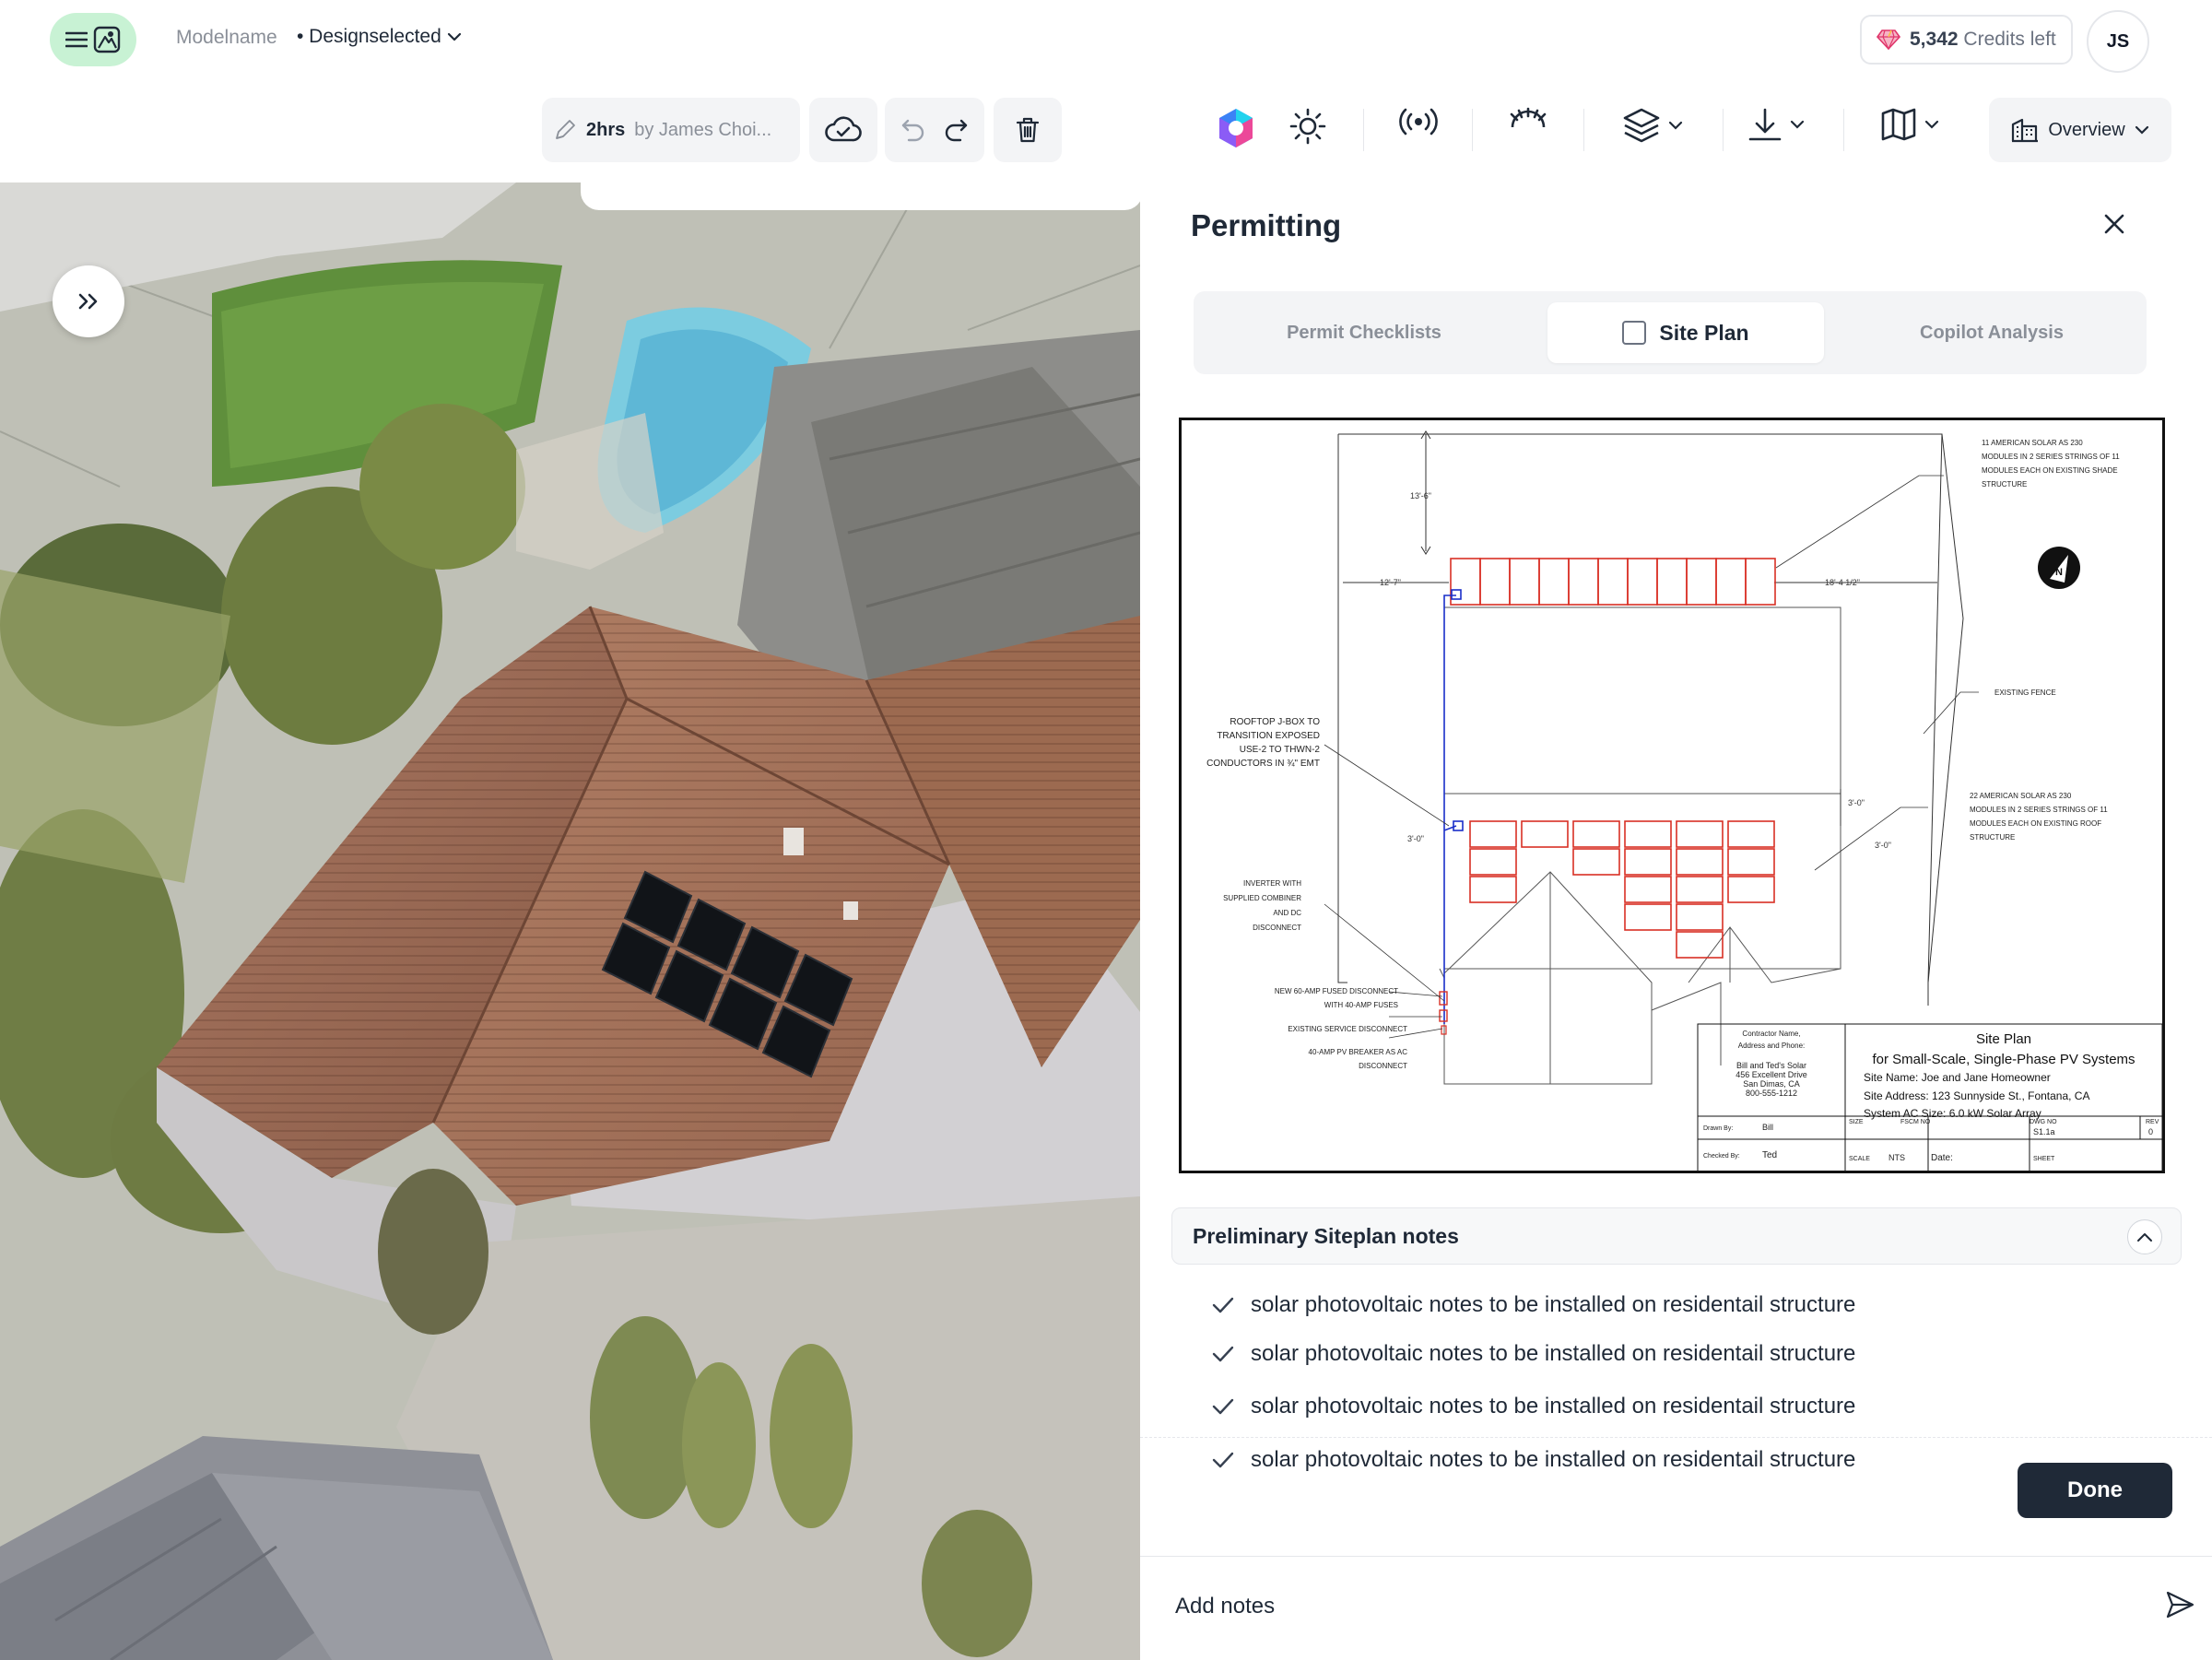 The height and width of the screenshot is (1660, 2212). What do you see at coordinates (2025, 693) in the screenshot?
I see `callout-fence: EXISTING FENCE` at bounding box center [2025, 693].